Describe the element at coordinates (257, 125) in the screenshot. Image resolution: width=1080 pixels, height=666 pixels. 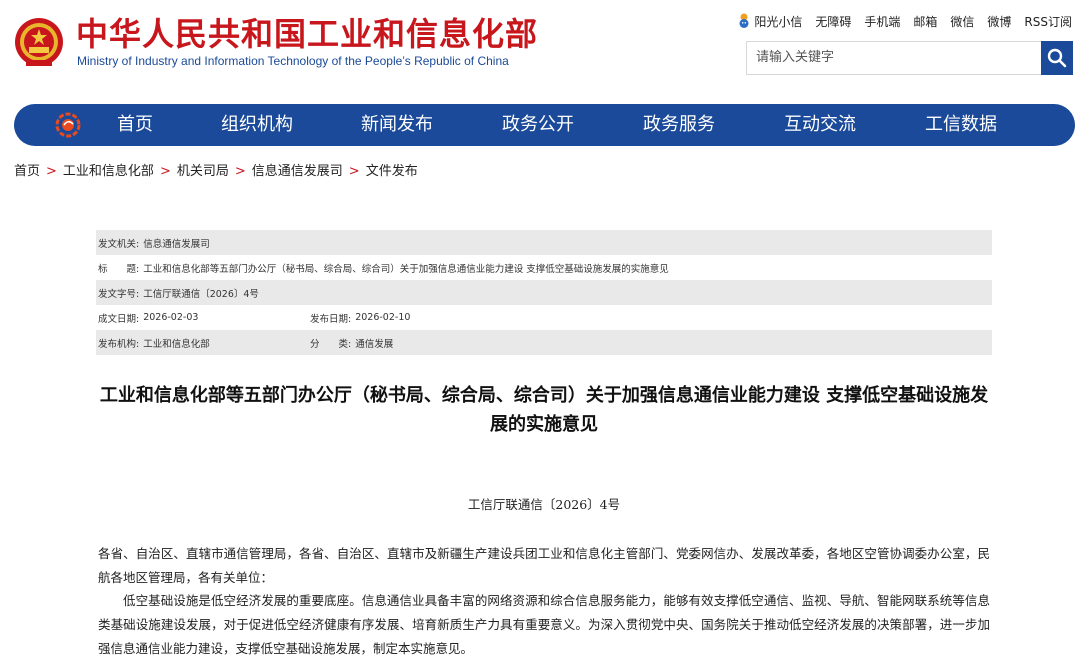
I see `nav-item-organization: 组织机构` at that location.